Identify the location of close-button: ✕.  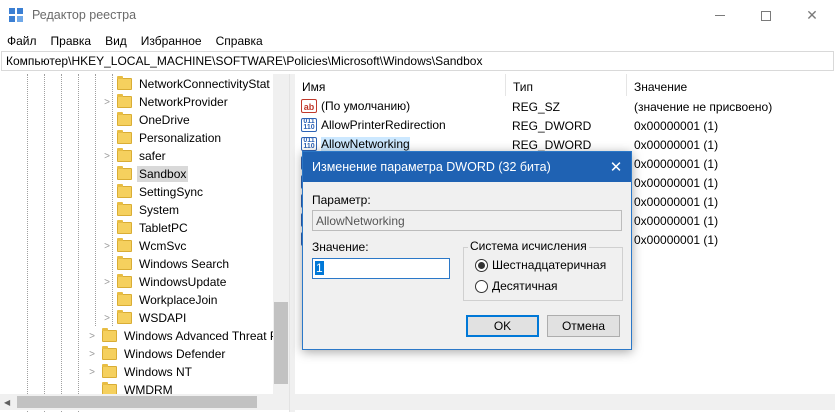
(812, 15).